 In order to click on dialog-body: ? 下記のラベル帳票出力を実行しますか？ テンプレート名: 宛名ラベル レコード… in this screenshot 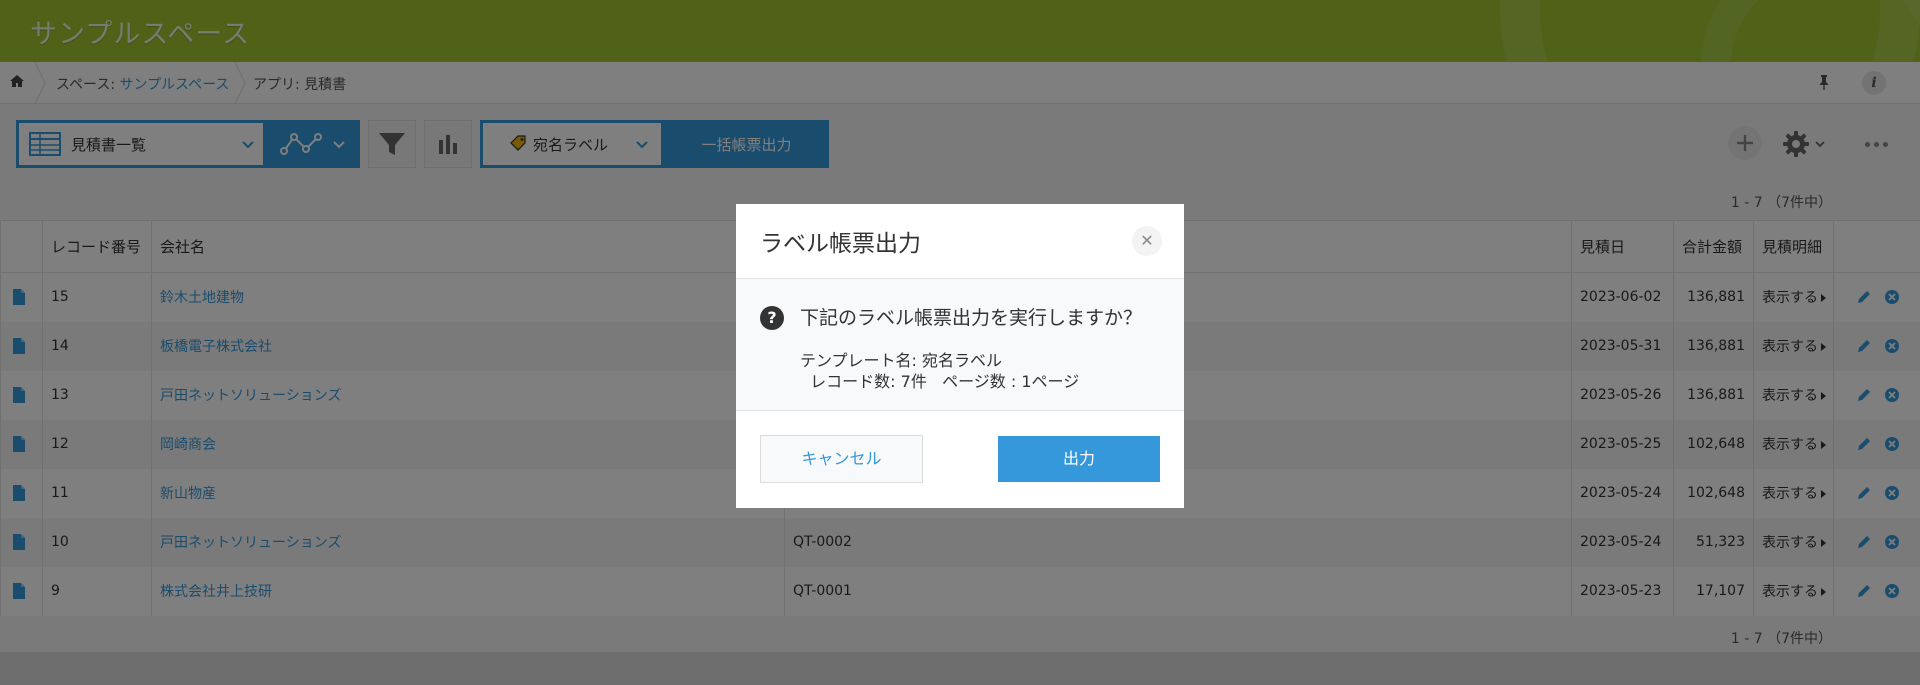, I will do `click(960, 345)`.